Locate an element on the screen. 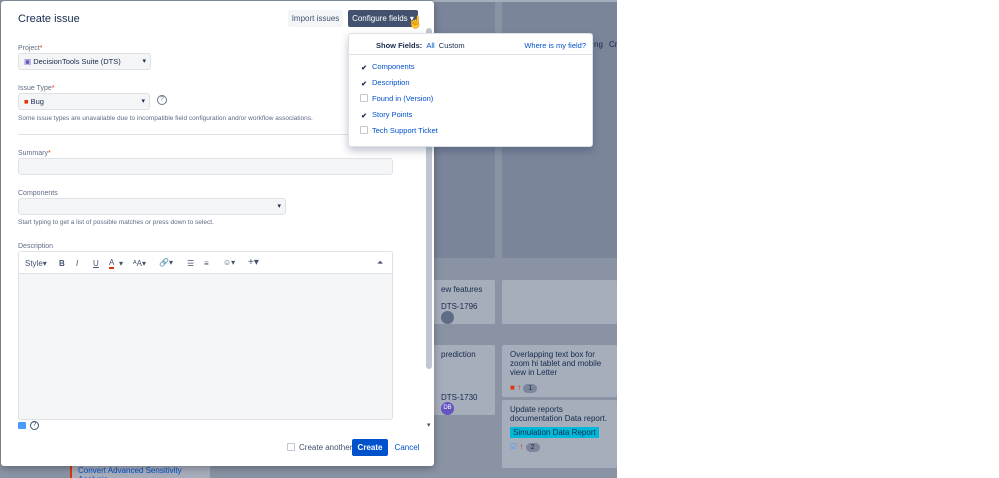 This screenshot has width=999, height=478. where-is-my-field-link: Where is my field? is located at coordinates (555, 45).